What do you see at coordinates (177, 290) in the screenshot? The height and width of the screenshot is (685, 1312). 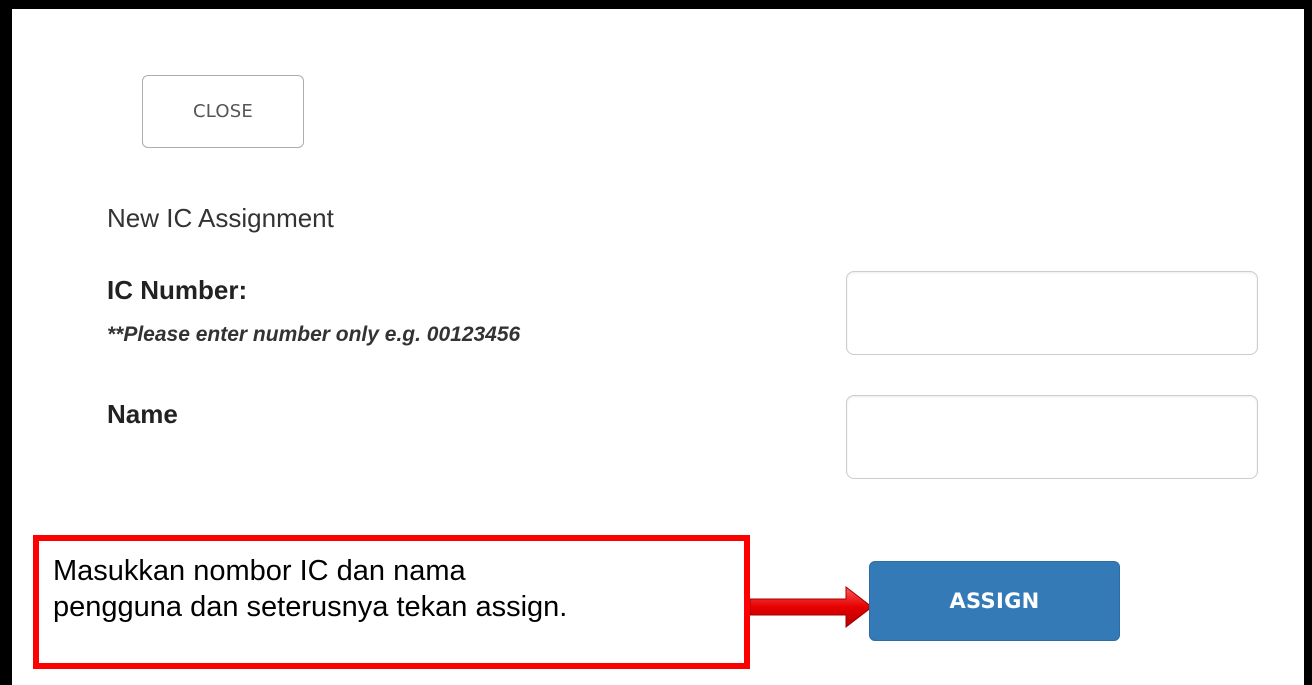 I see `ic-number-label: IC Number:` at bounding box center [177, 290].